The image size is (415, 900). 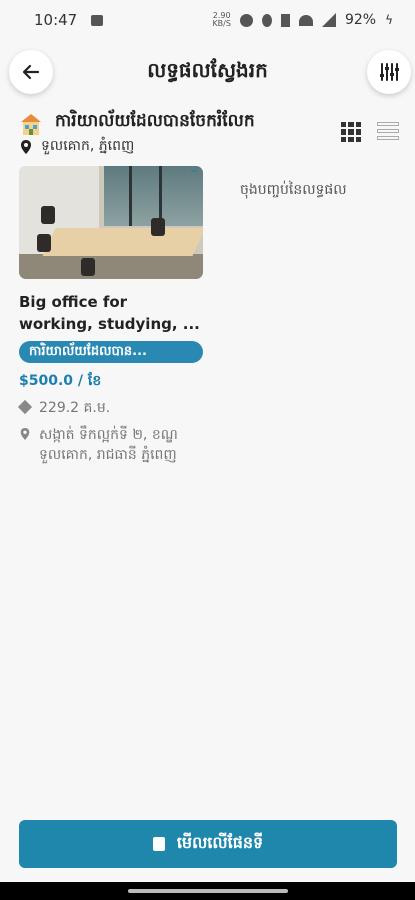 I want to click on photo-watermark, so click(x=194, y=171).